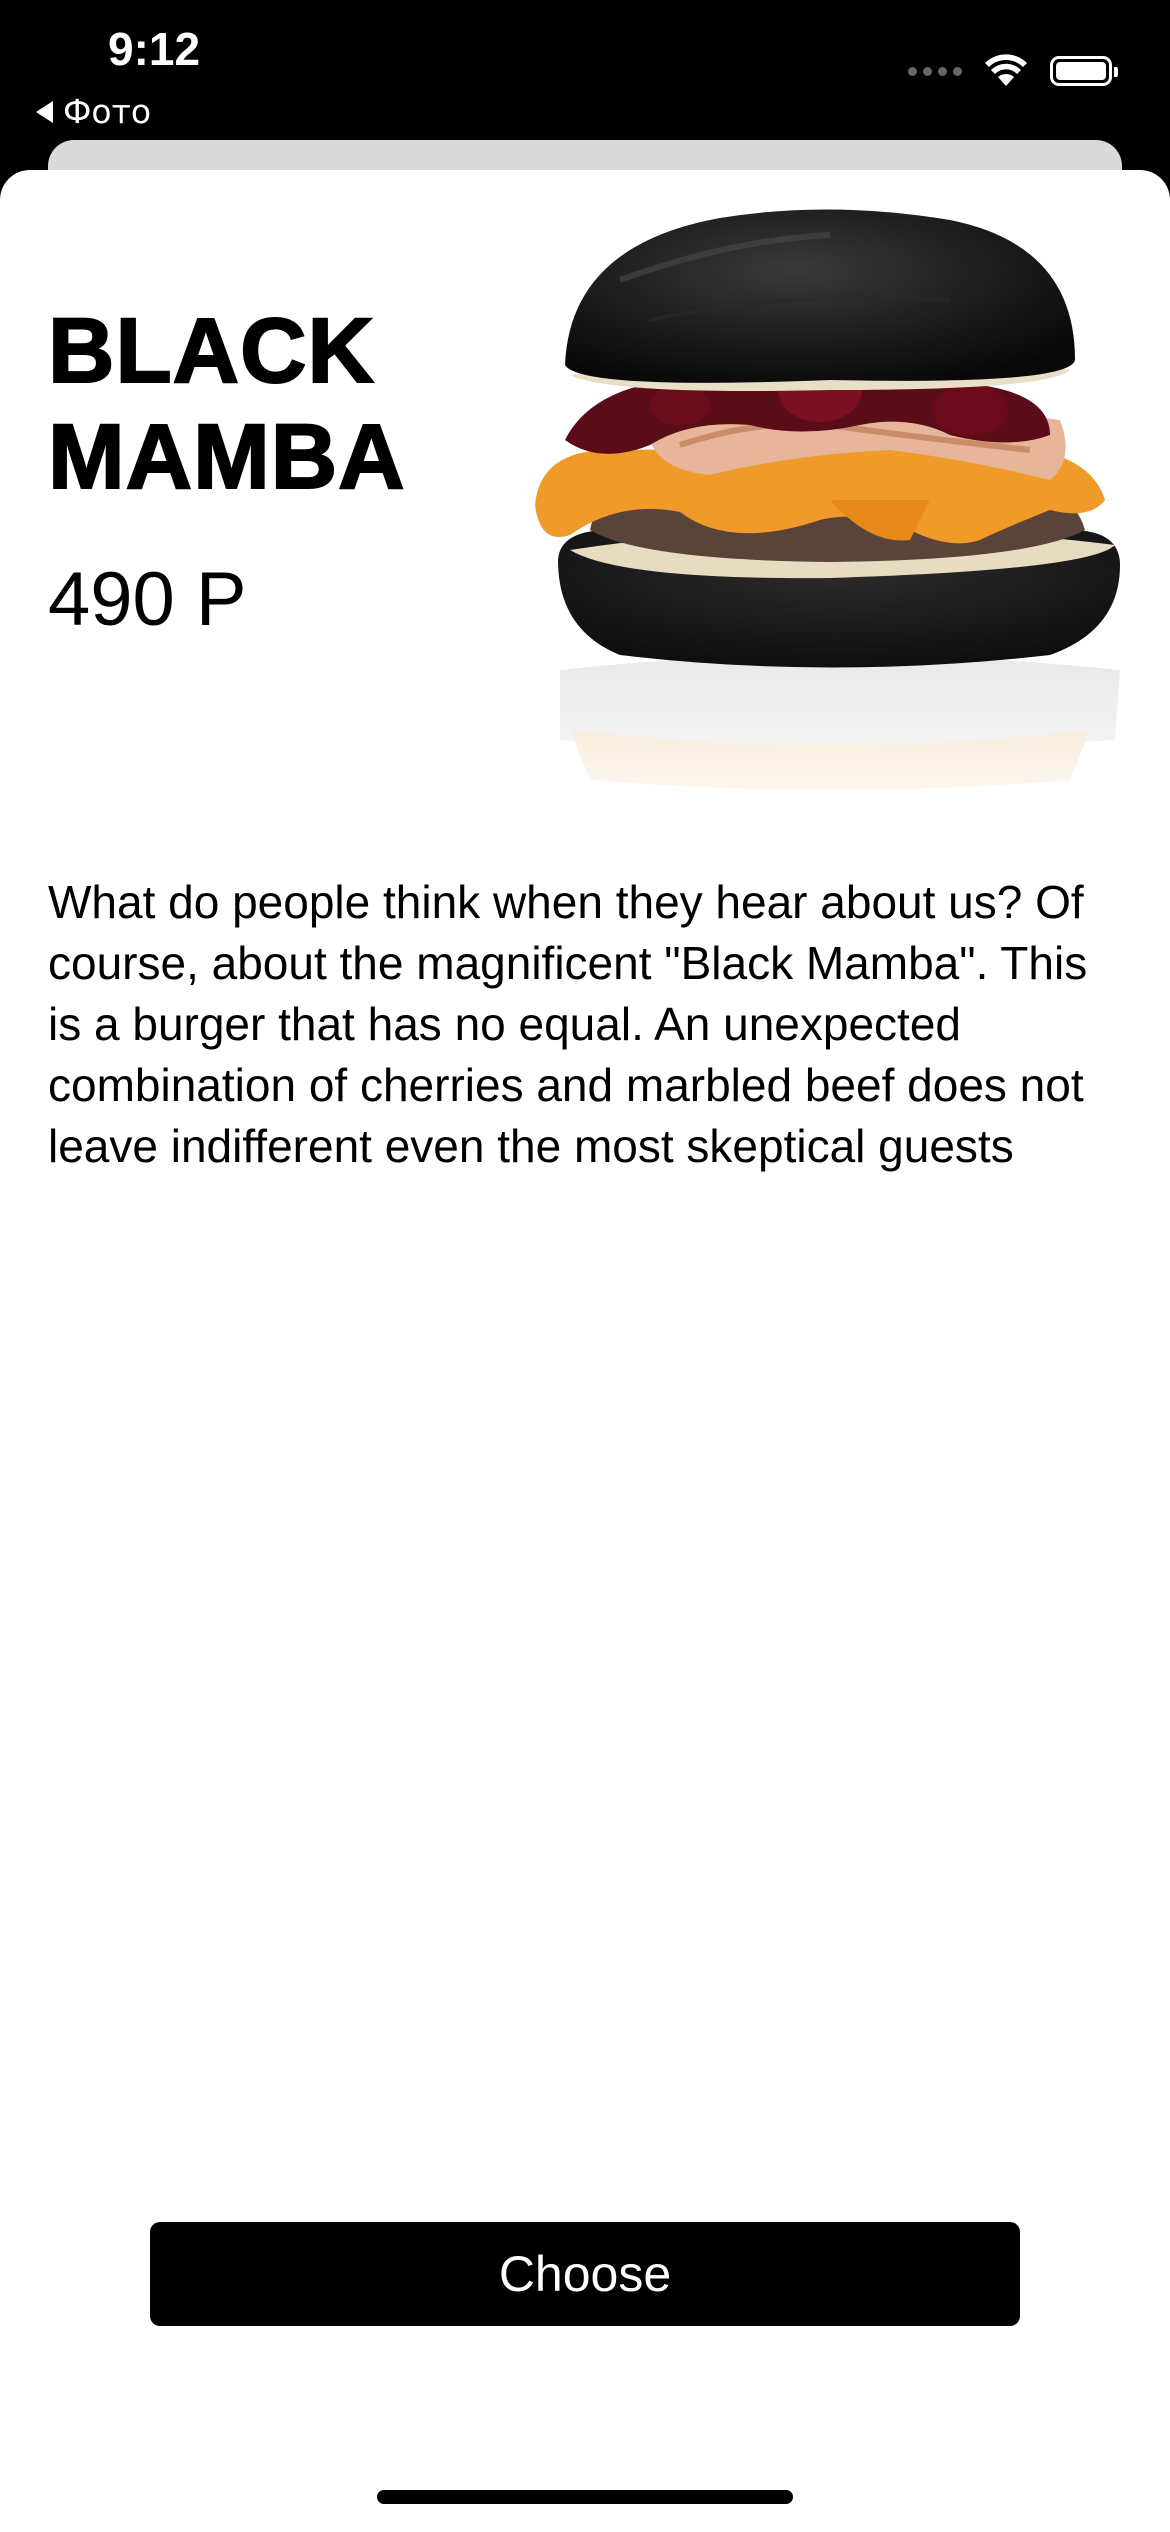  Describe the element at coordinates (585, 2274) in the screenshot. I see `choose-button: Choose` at that location.